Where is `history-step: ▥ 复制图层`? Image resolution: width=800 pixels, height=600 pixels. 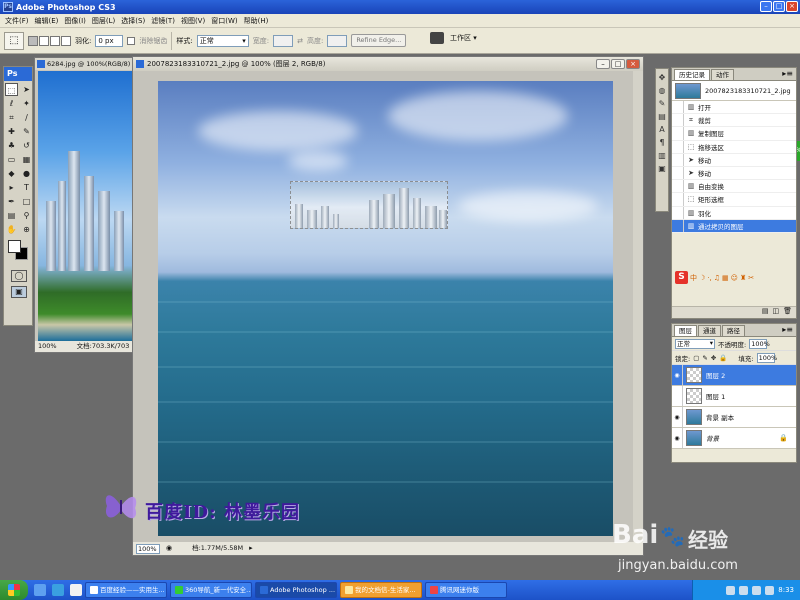 history-step: ▥ 复制图层 is located at coordinates (734, 134).